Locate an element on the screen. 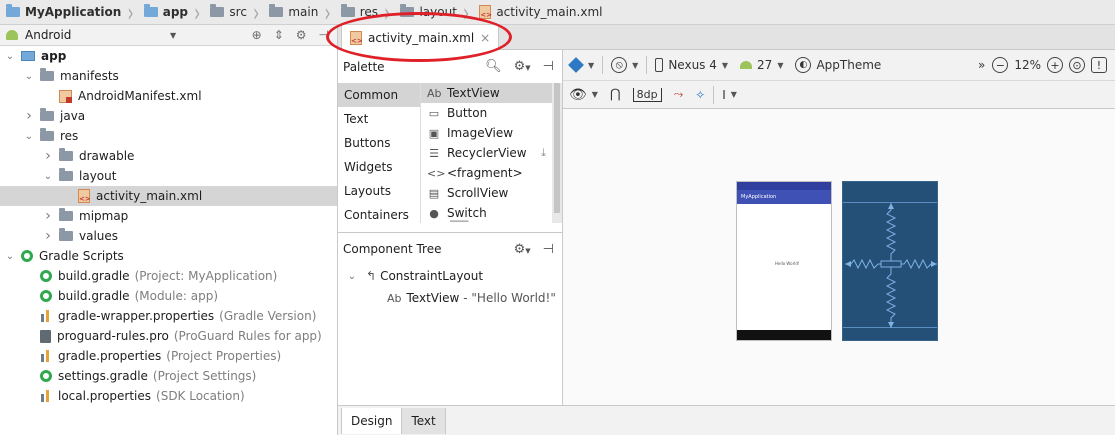 The image size is (1115, 435). breadcrumb-item: src › is located at coordinates (233, 13).